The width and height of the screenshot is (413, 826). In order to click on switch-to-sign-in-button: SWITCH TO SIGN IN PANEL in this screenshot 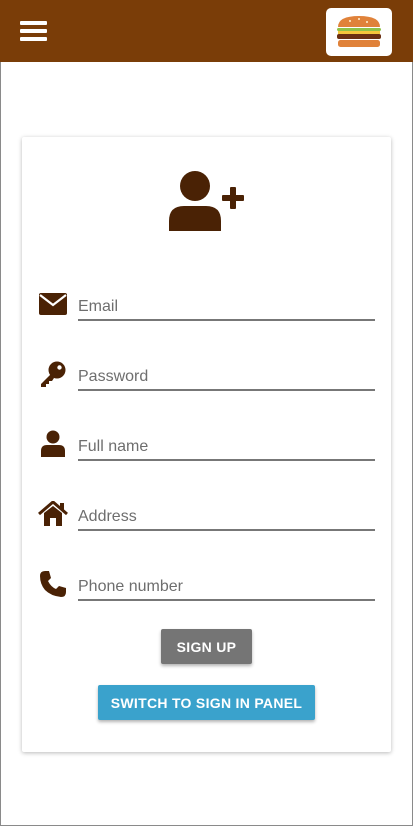, I will do `click(206, 702)`.